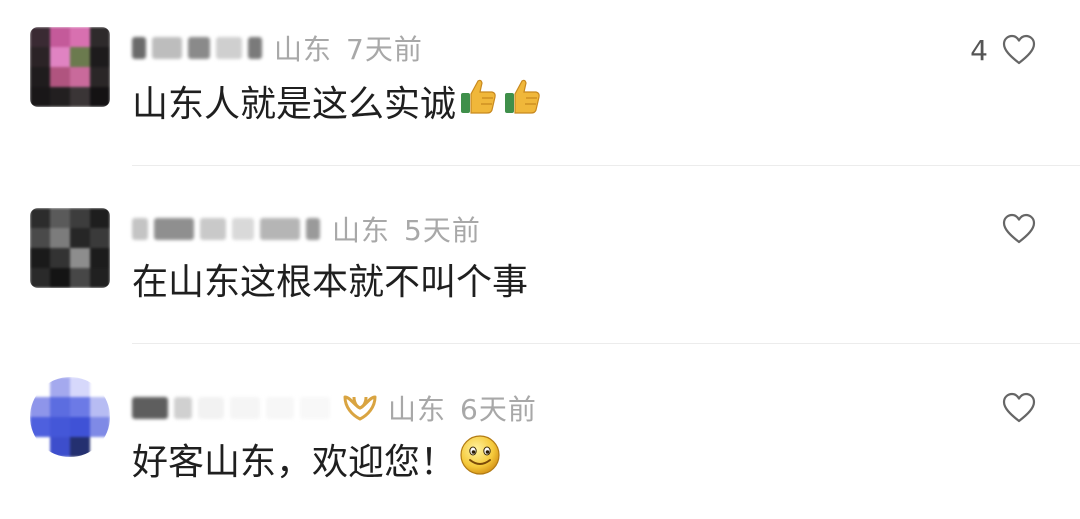 Image resolution: width=1080 pixels, height=519 pixels. What do you see at coordinates (294, 104) in the screenshot?
I see `comment-text-content: 山东人就是这么实诚` at bounding box center [294, 104].